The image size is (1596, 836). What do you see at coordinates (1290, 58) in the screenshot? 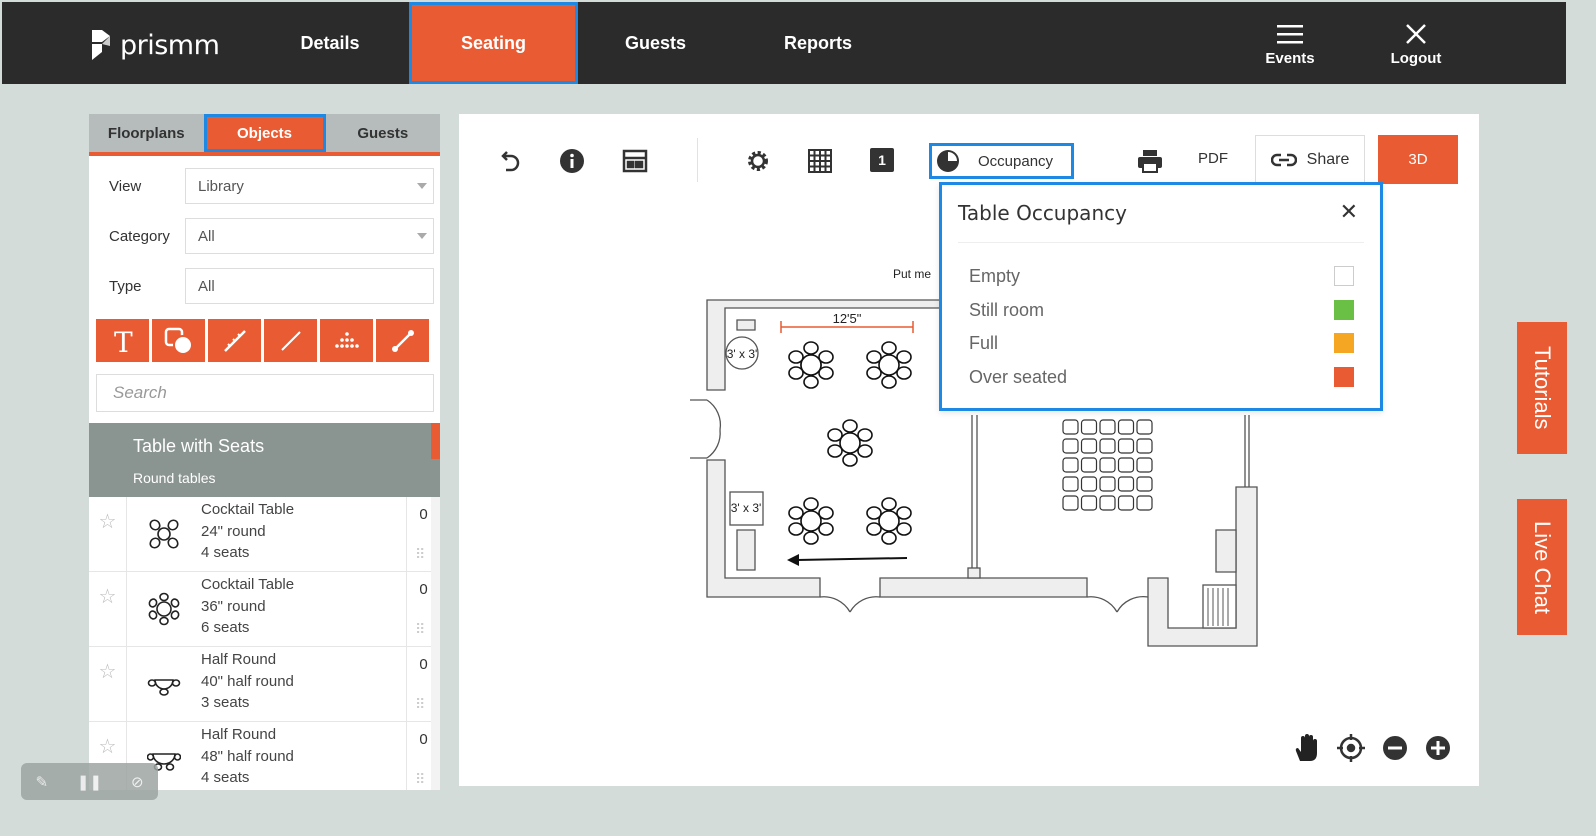
I see `events-label: Events` at bounding box center [1290, 58].